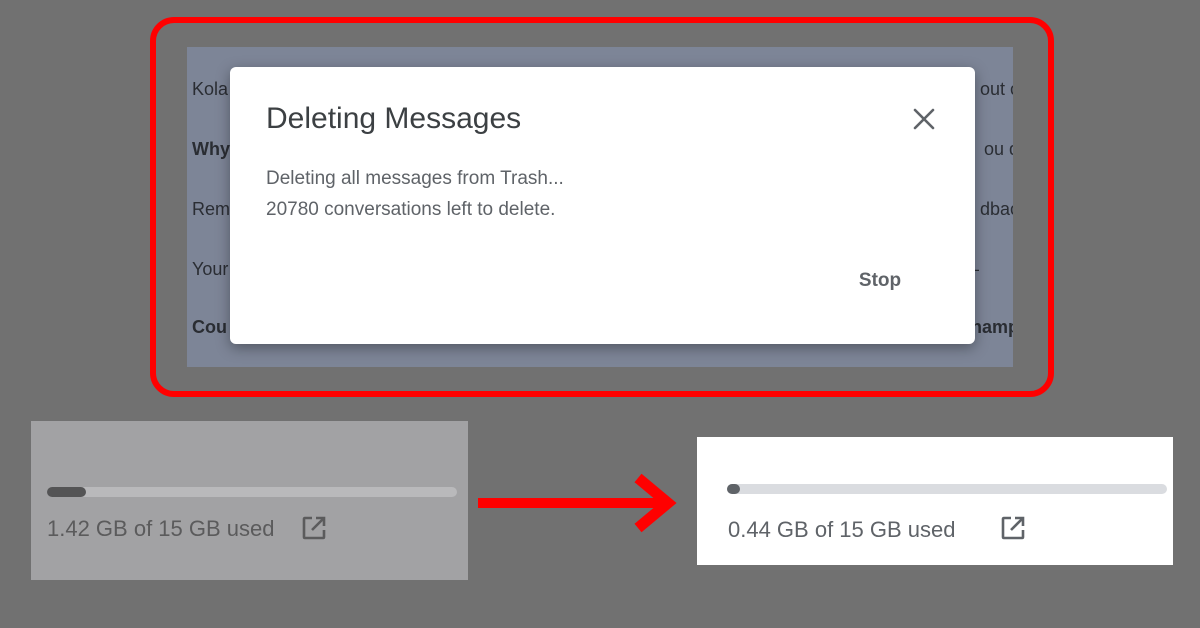 This screenshot has width=1200, height=628. I want to click on email-text-fragment: Why, so click(211, 149).